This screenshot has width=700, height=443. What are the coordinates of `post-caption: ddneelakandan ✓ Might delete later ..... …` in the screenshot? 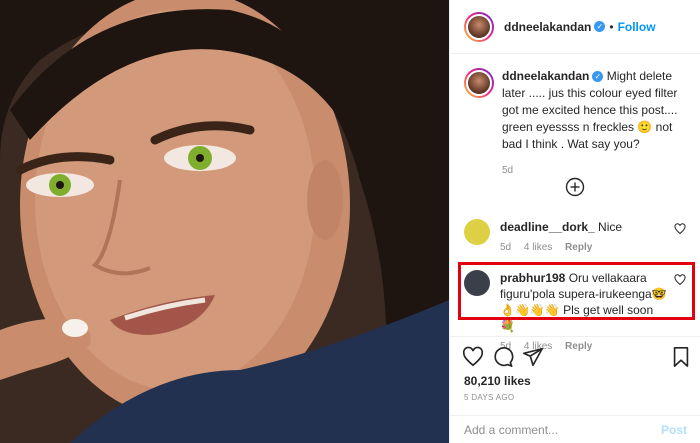 It's located at (579, 122).